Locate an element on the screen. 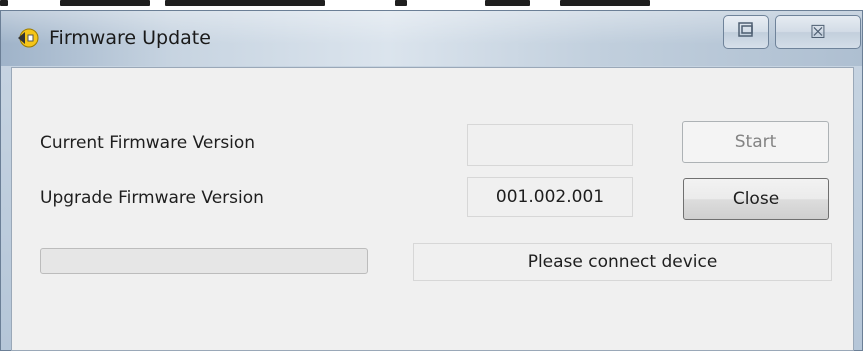 The image size is (863, 351). restore-icon is located at coordinates (746, 32).